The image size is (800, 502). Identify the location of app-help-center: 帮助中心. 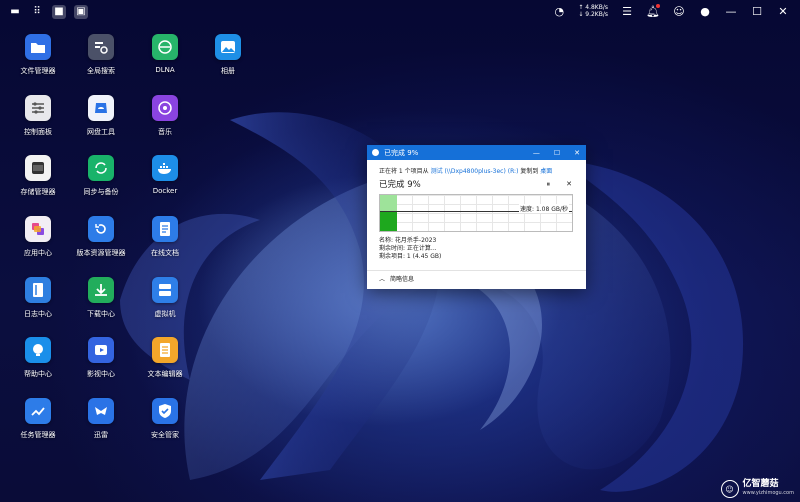
(38, 358).